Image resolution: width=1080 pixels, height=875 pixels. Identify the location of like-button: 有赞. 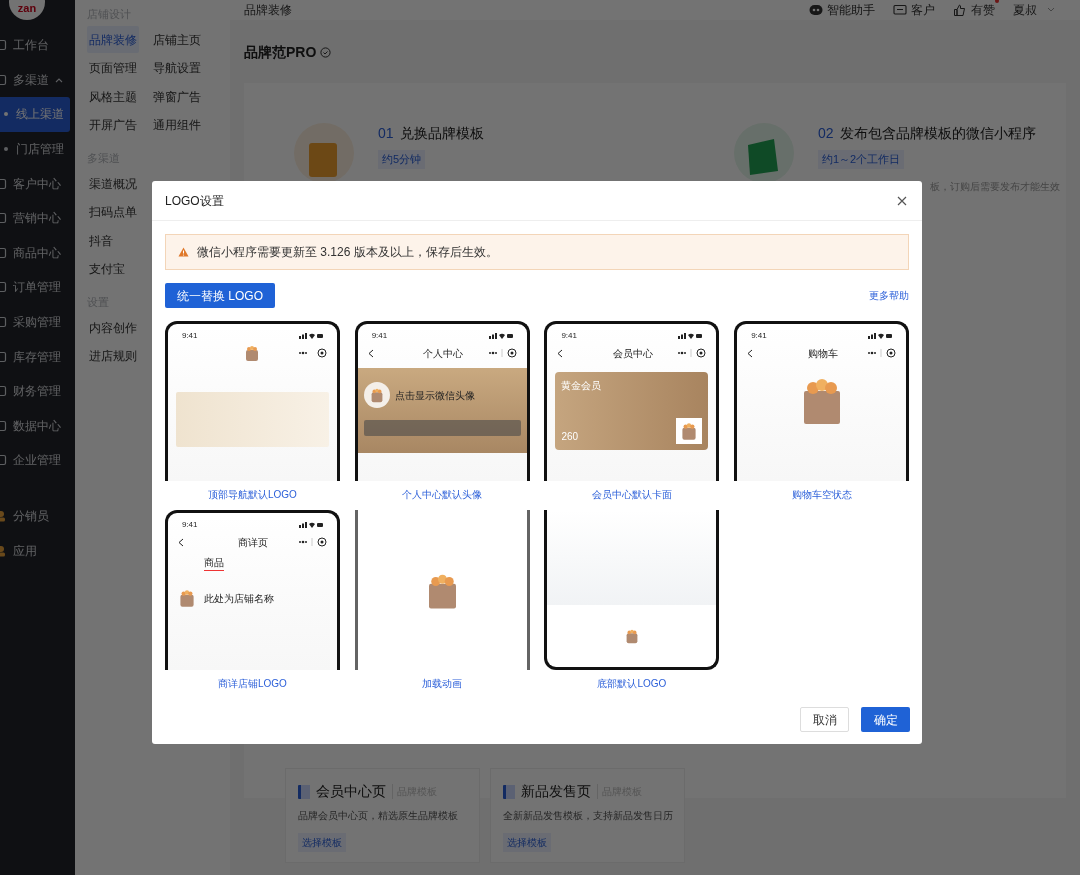
(974, 10).